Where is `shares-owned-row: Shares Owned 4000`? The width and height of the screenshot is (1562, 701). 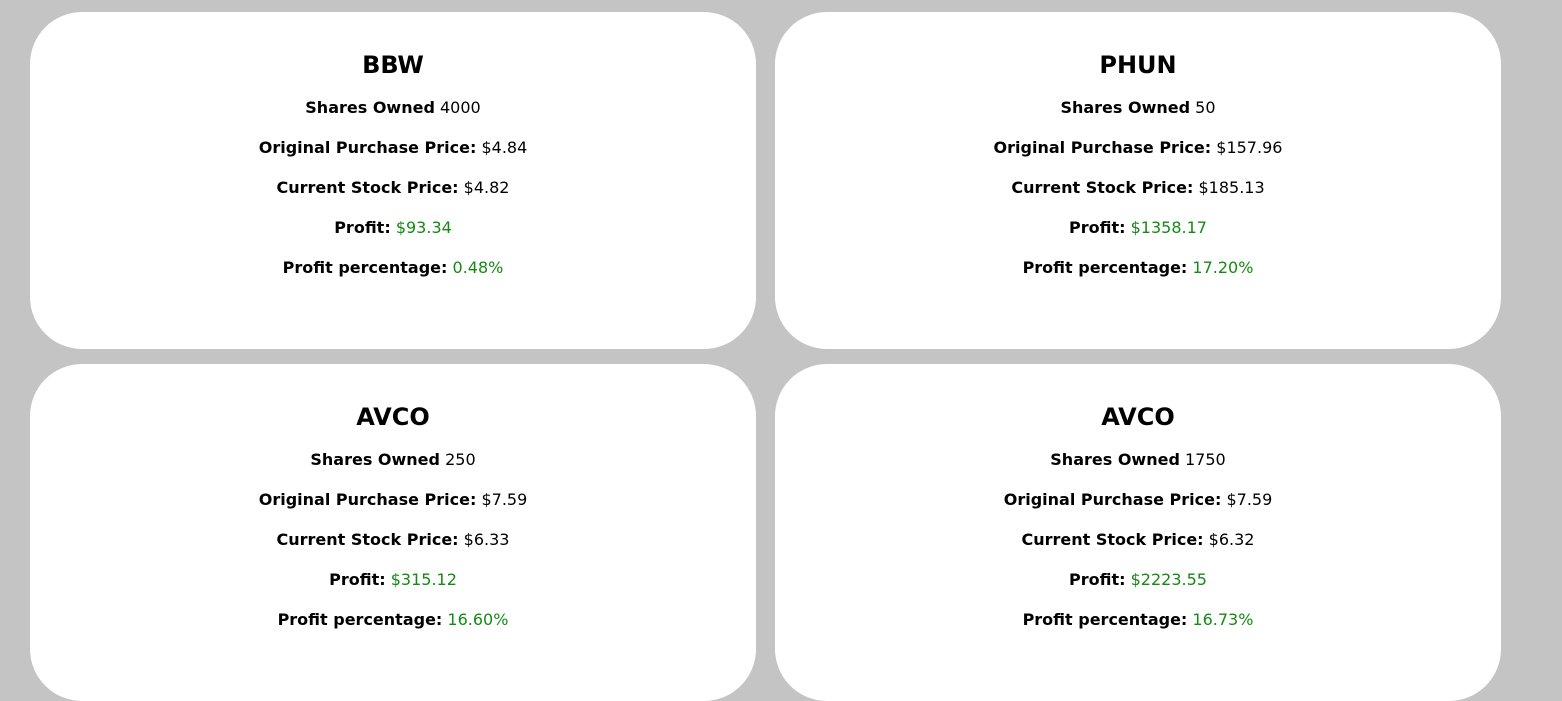 shares-owned-row: Shares Owned 4000 is located at coordinates (393, 108).